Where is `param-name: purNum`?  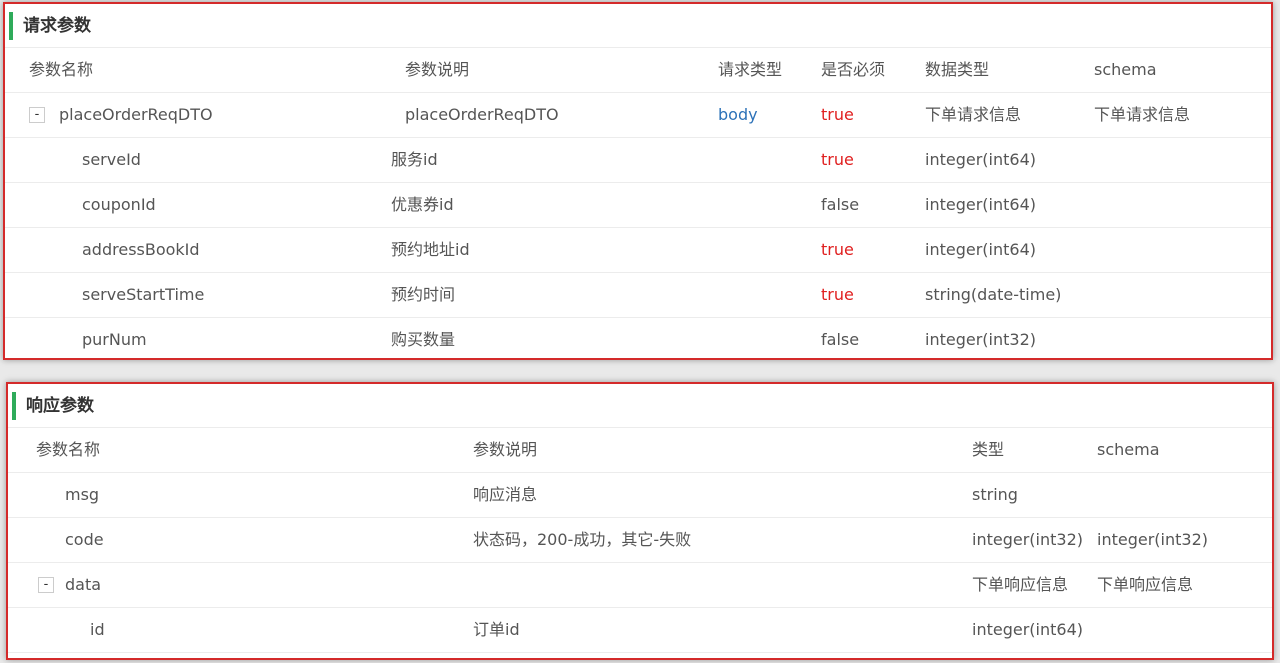
param-name: purNum is located at coordinates (114, 339).